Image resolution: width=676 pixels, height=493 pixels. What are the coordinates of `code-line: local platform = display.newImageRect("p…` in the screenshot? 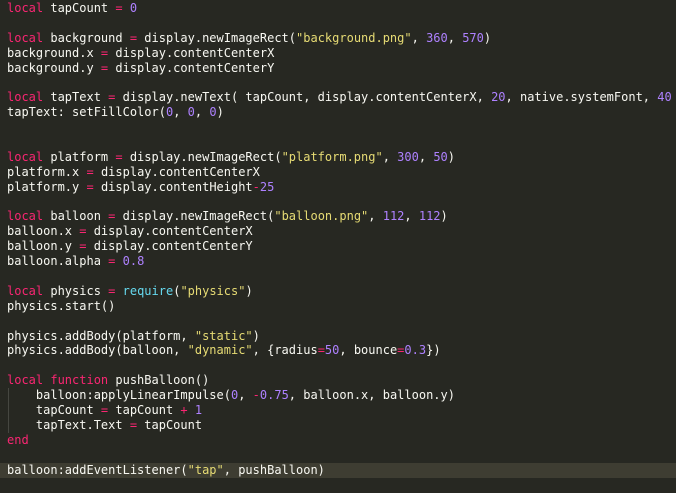 It's located at (338, 157).